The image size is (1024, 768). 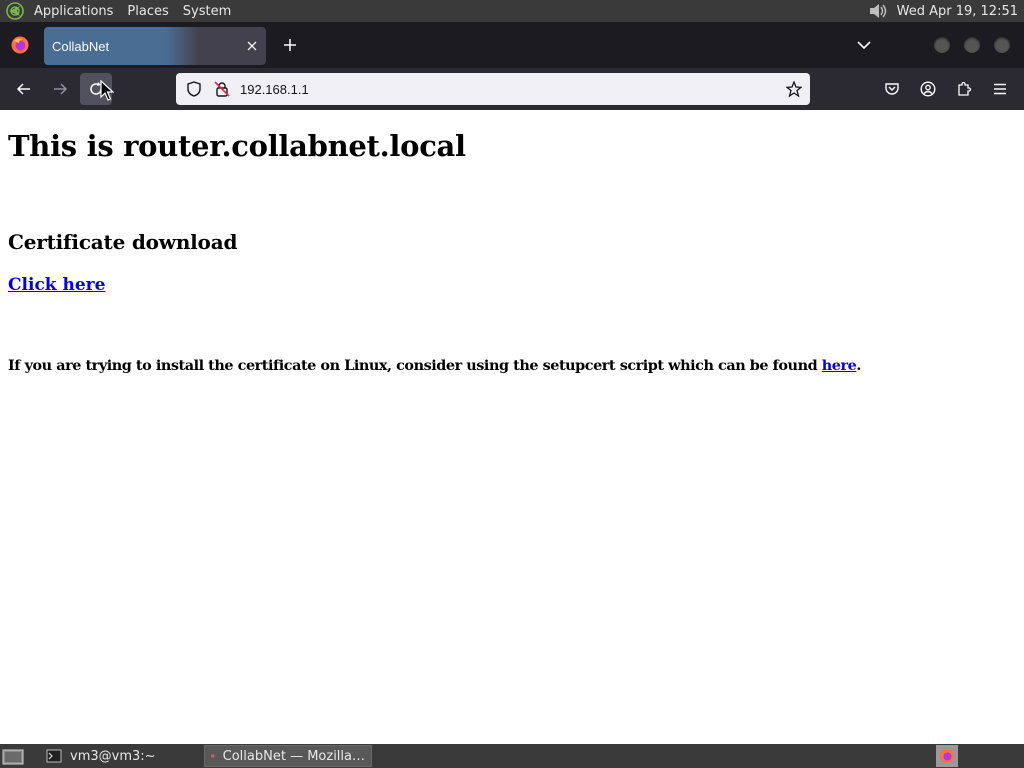 What do you see at coordinates (794, 89) in the screenshot?
I see `bookmark-star-icon` at bounding box center [794, 89].